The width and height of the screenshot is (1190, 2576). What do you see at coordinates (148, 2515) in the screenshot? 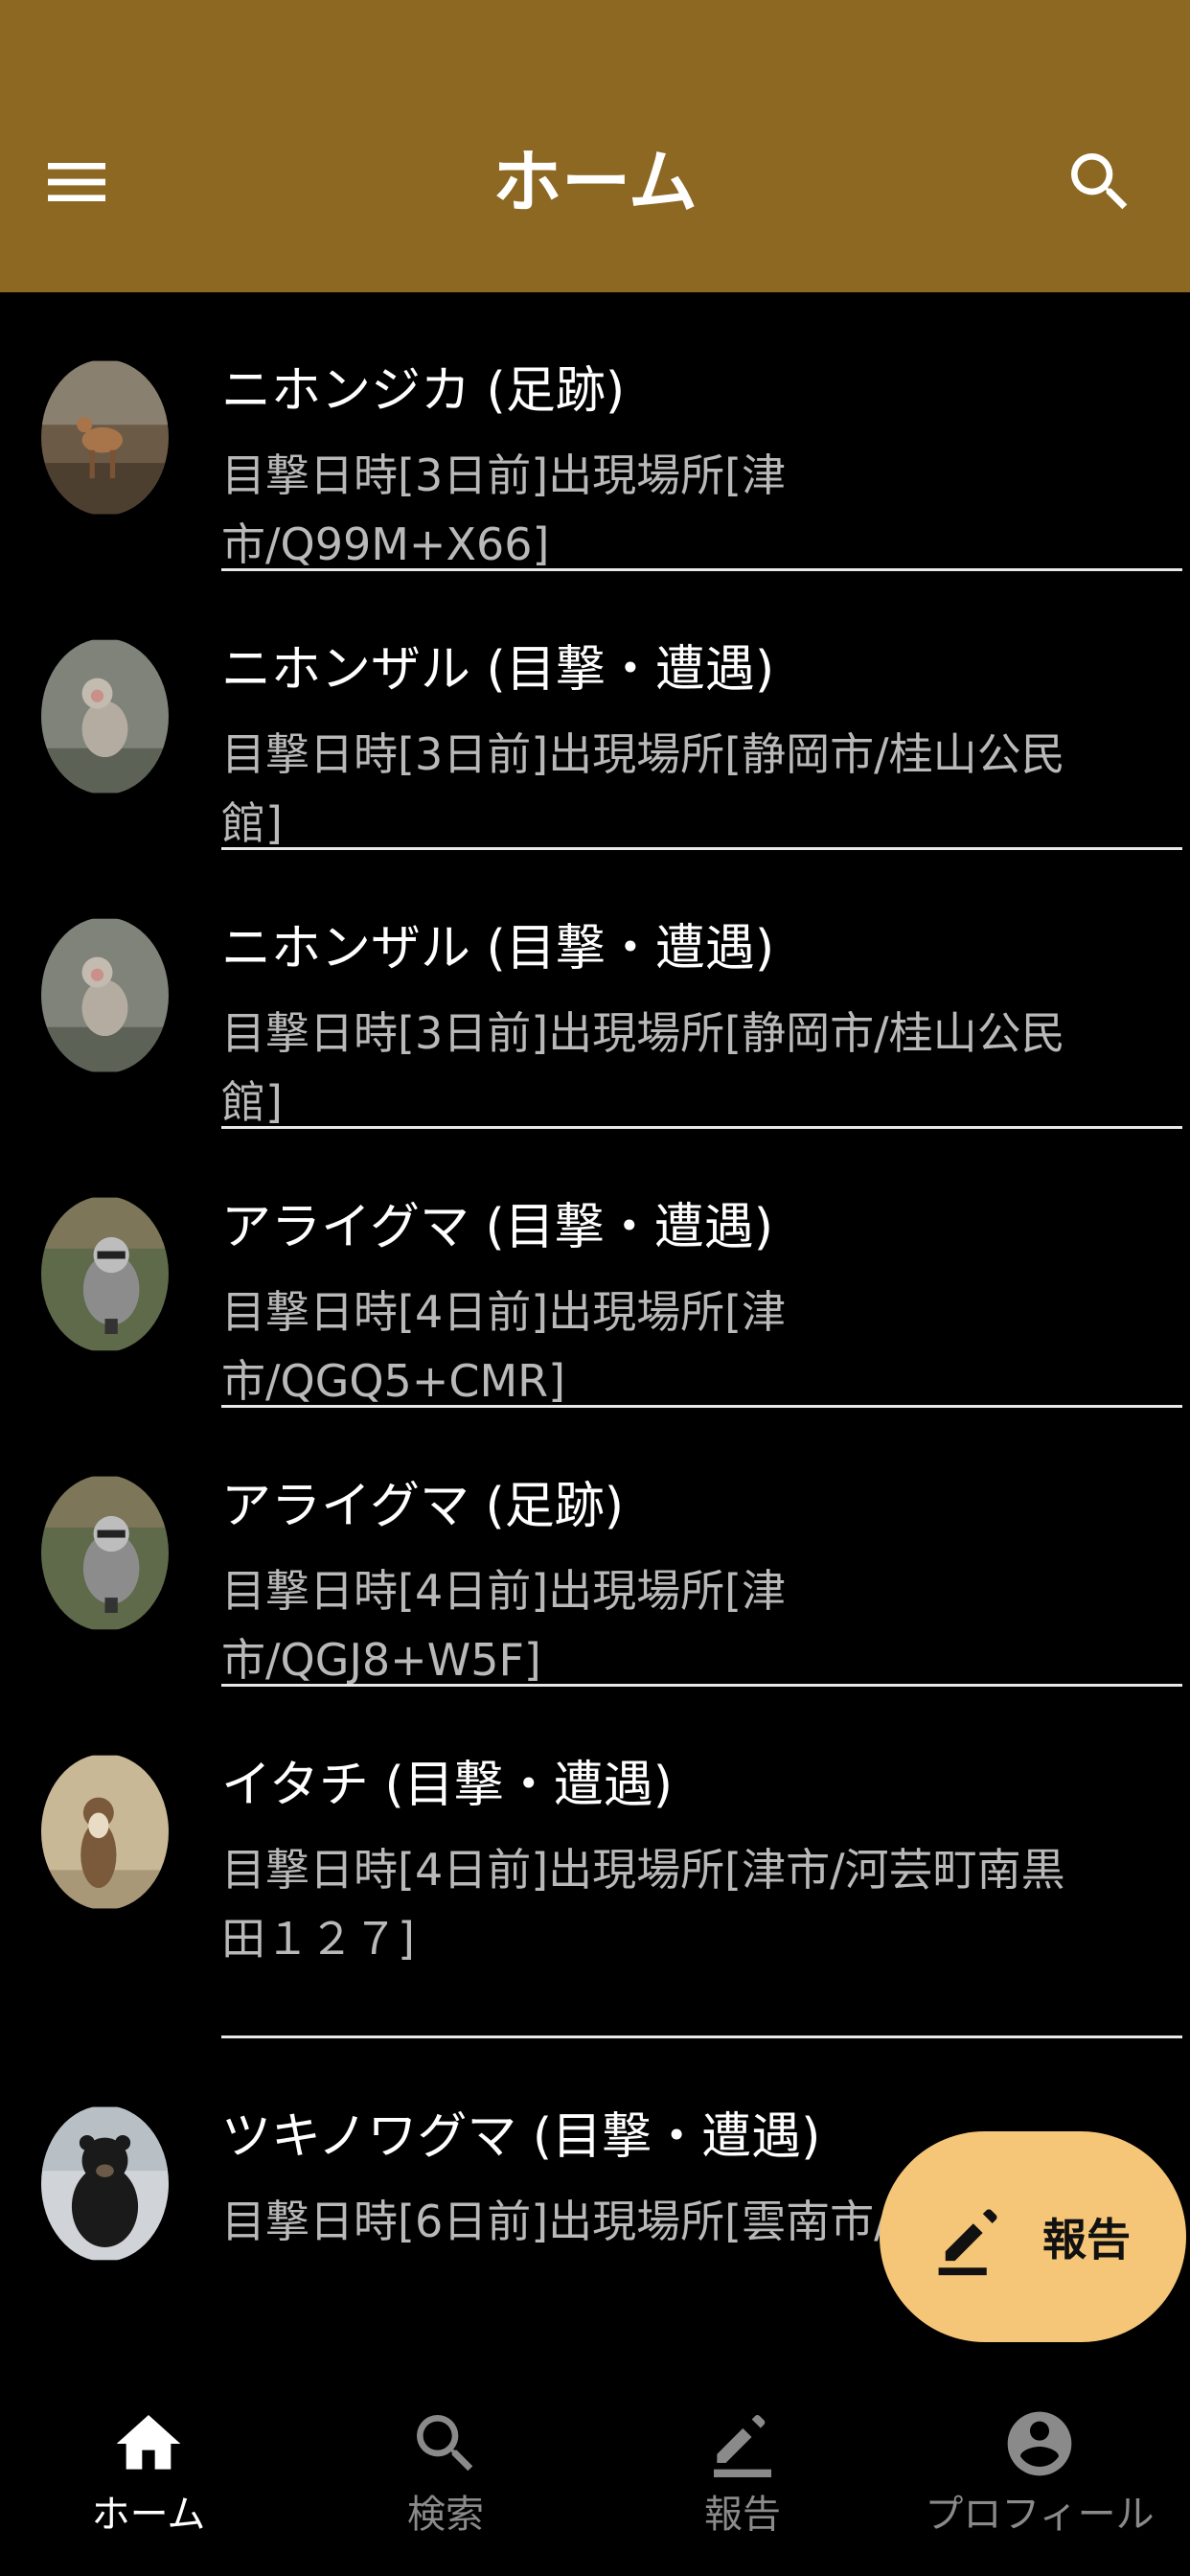
I see `tab-label: ホーム` at bounding box center [148, 2515].